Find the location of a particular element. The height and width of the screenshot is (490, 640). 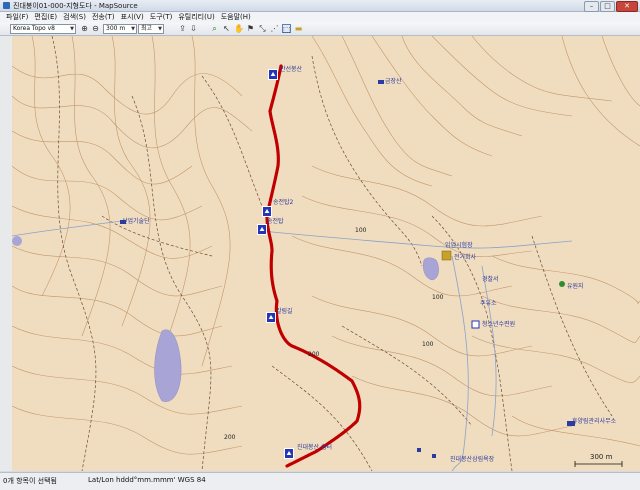

window-title: 진대봉이01-000-지형도다 - MapSource is located at coordinates (75, 6).